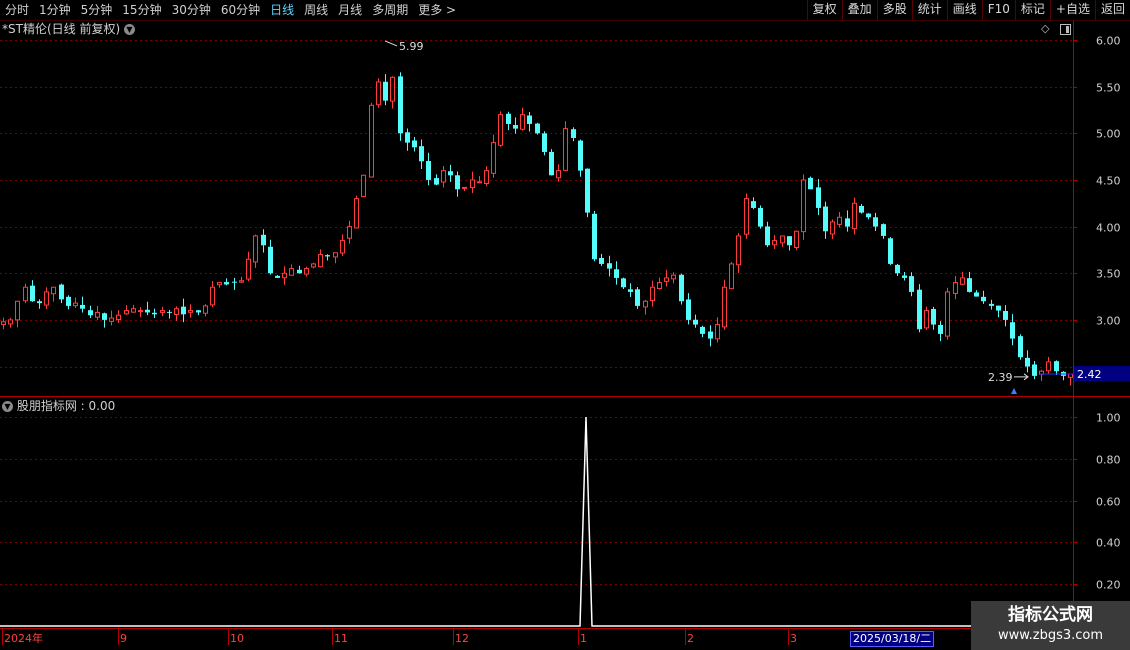 This screenshot has height=650, width=1130. I want to click on price-axis-label: 3.50, so click(1108, 274).